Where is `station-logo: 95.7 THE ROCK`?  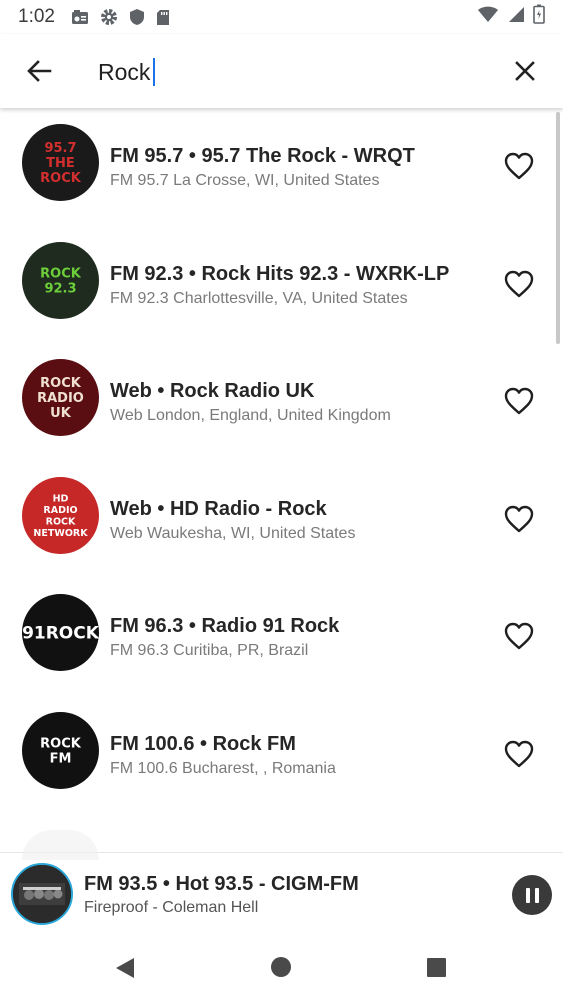
station-logo: 95.7 THE ROCK is located at coordinates (60, 162).